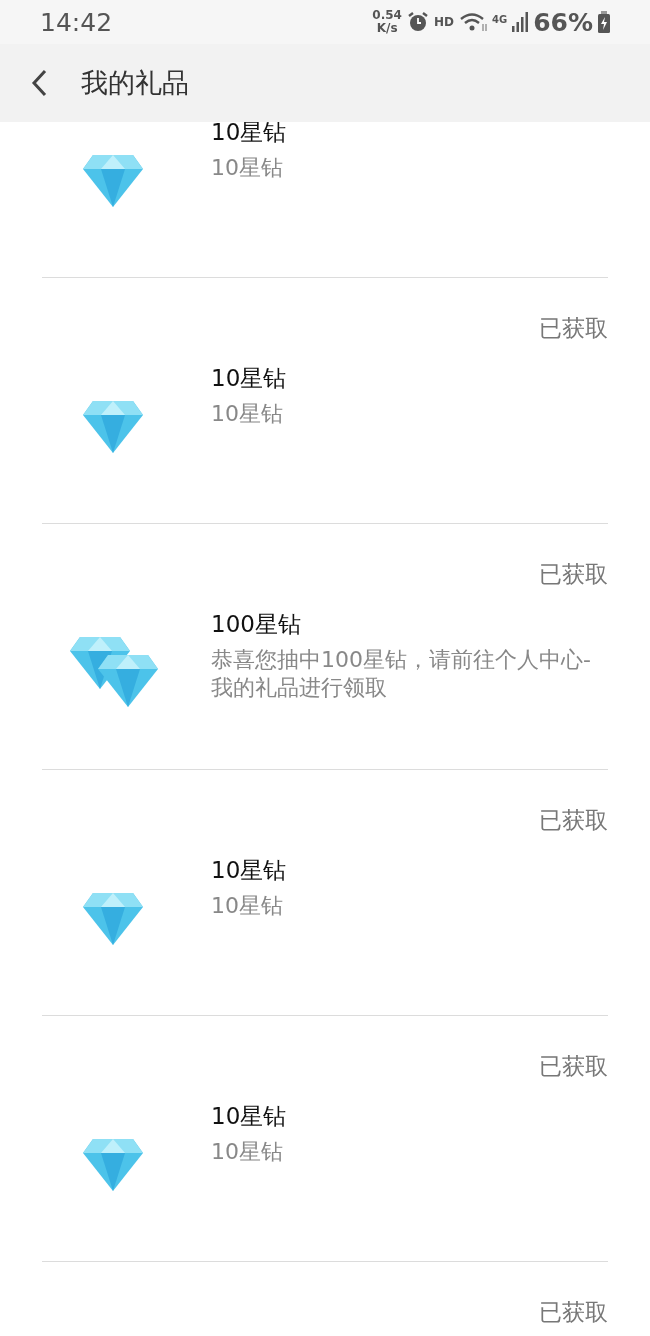 Image resolution: width=650 pixels, height=1336 pixels. I want to click on alarm-icon, so click(417, 22).